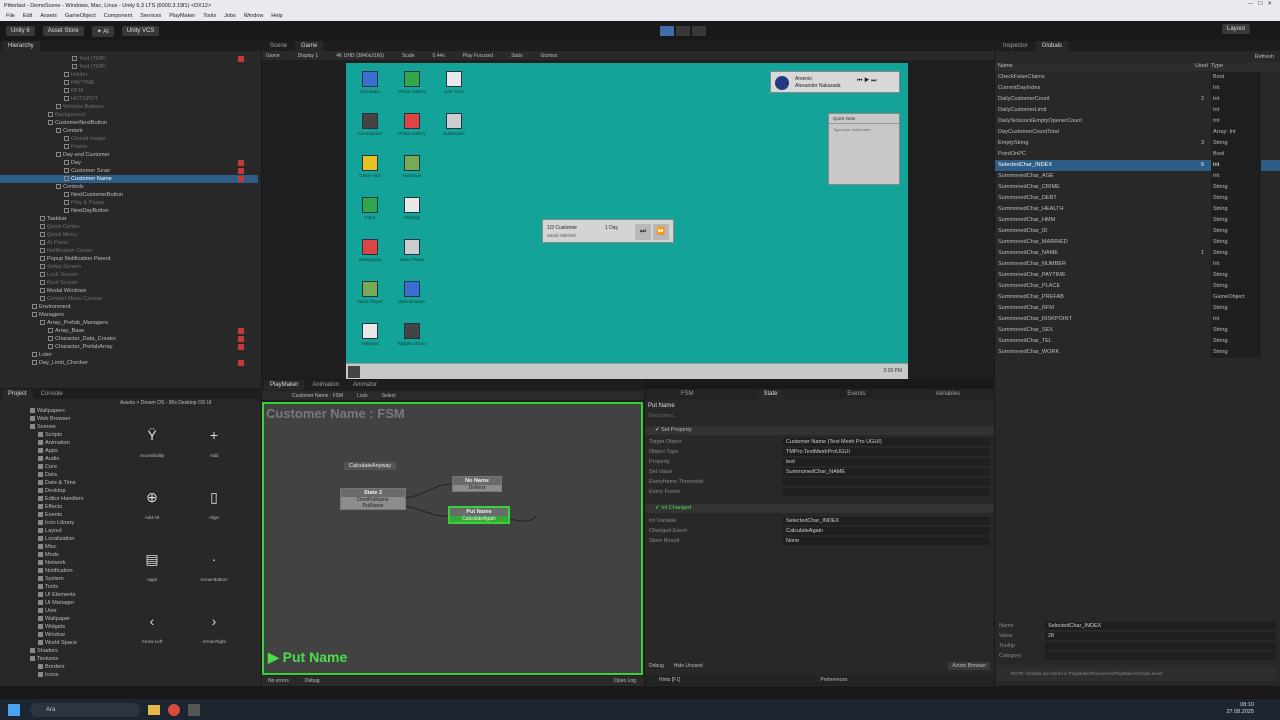  I want to click on hierarchy-item: Window Buttons, so click(129, 107).